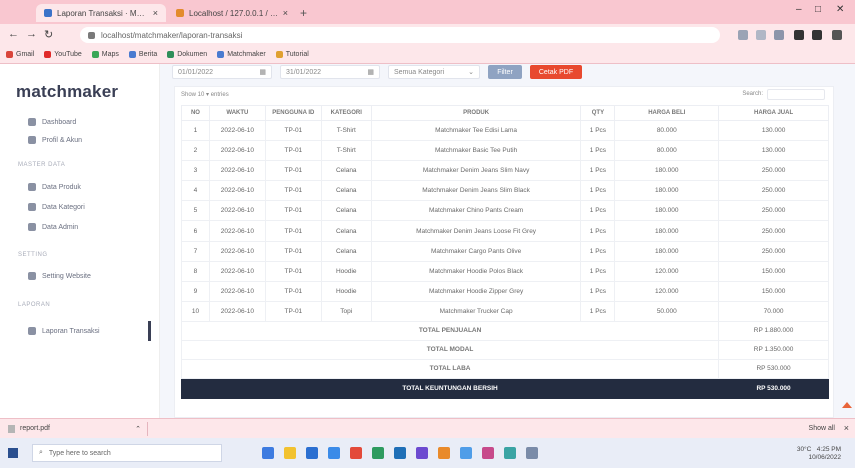  I want to click on app-logo: matchmaker, so click(67, 92).